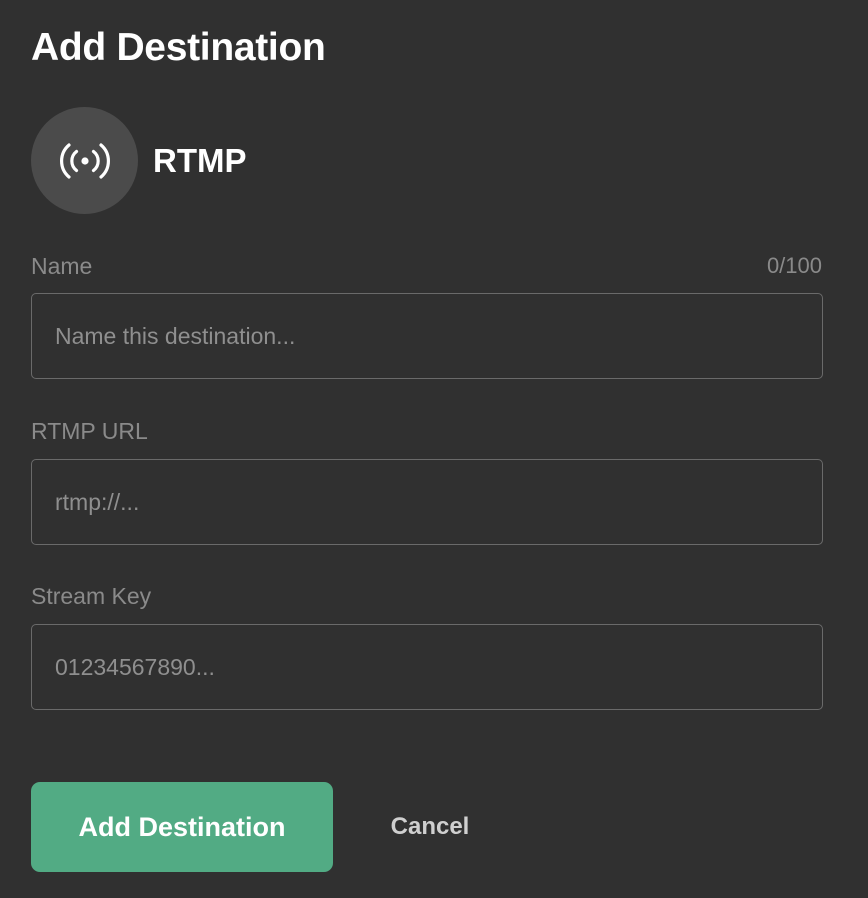  Describe the element at coordinates (427, 502) in the screenshot. I see `rtmp-url-input` at that location.